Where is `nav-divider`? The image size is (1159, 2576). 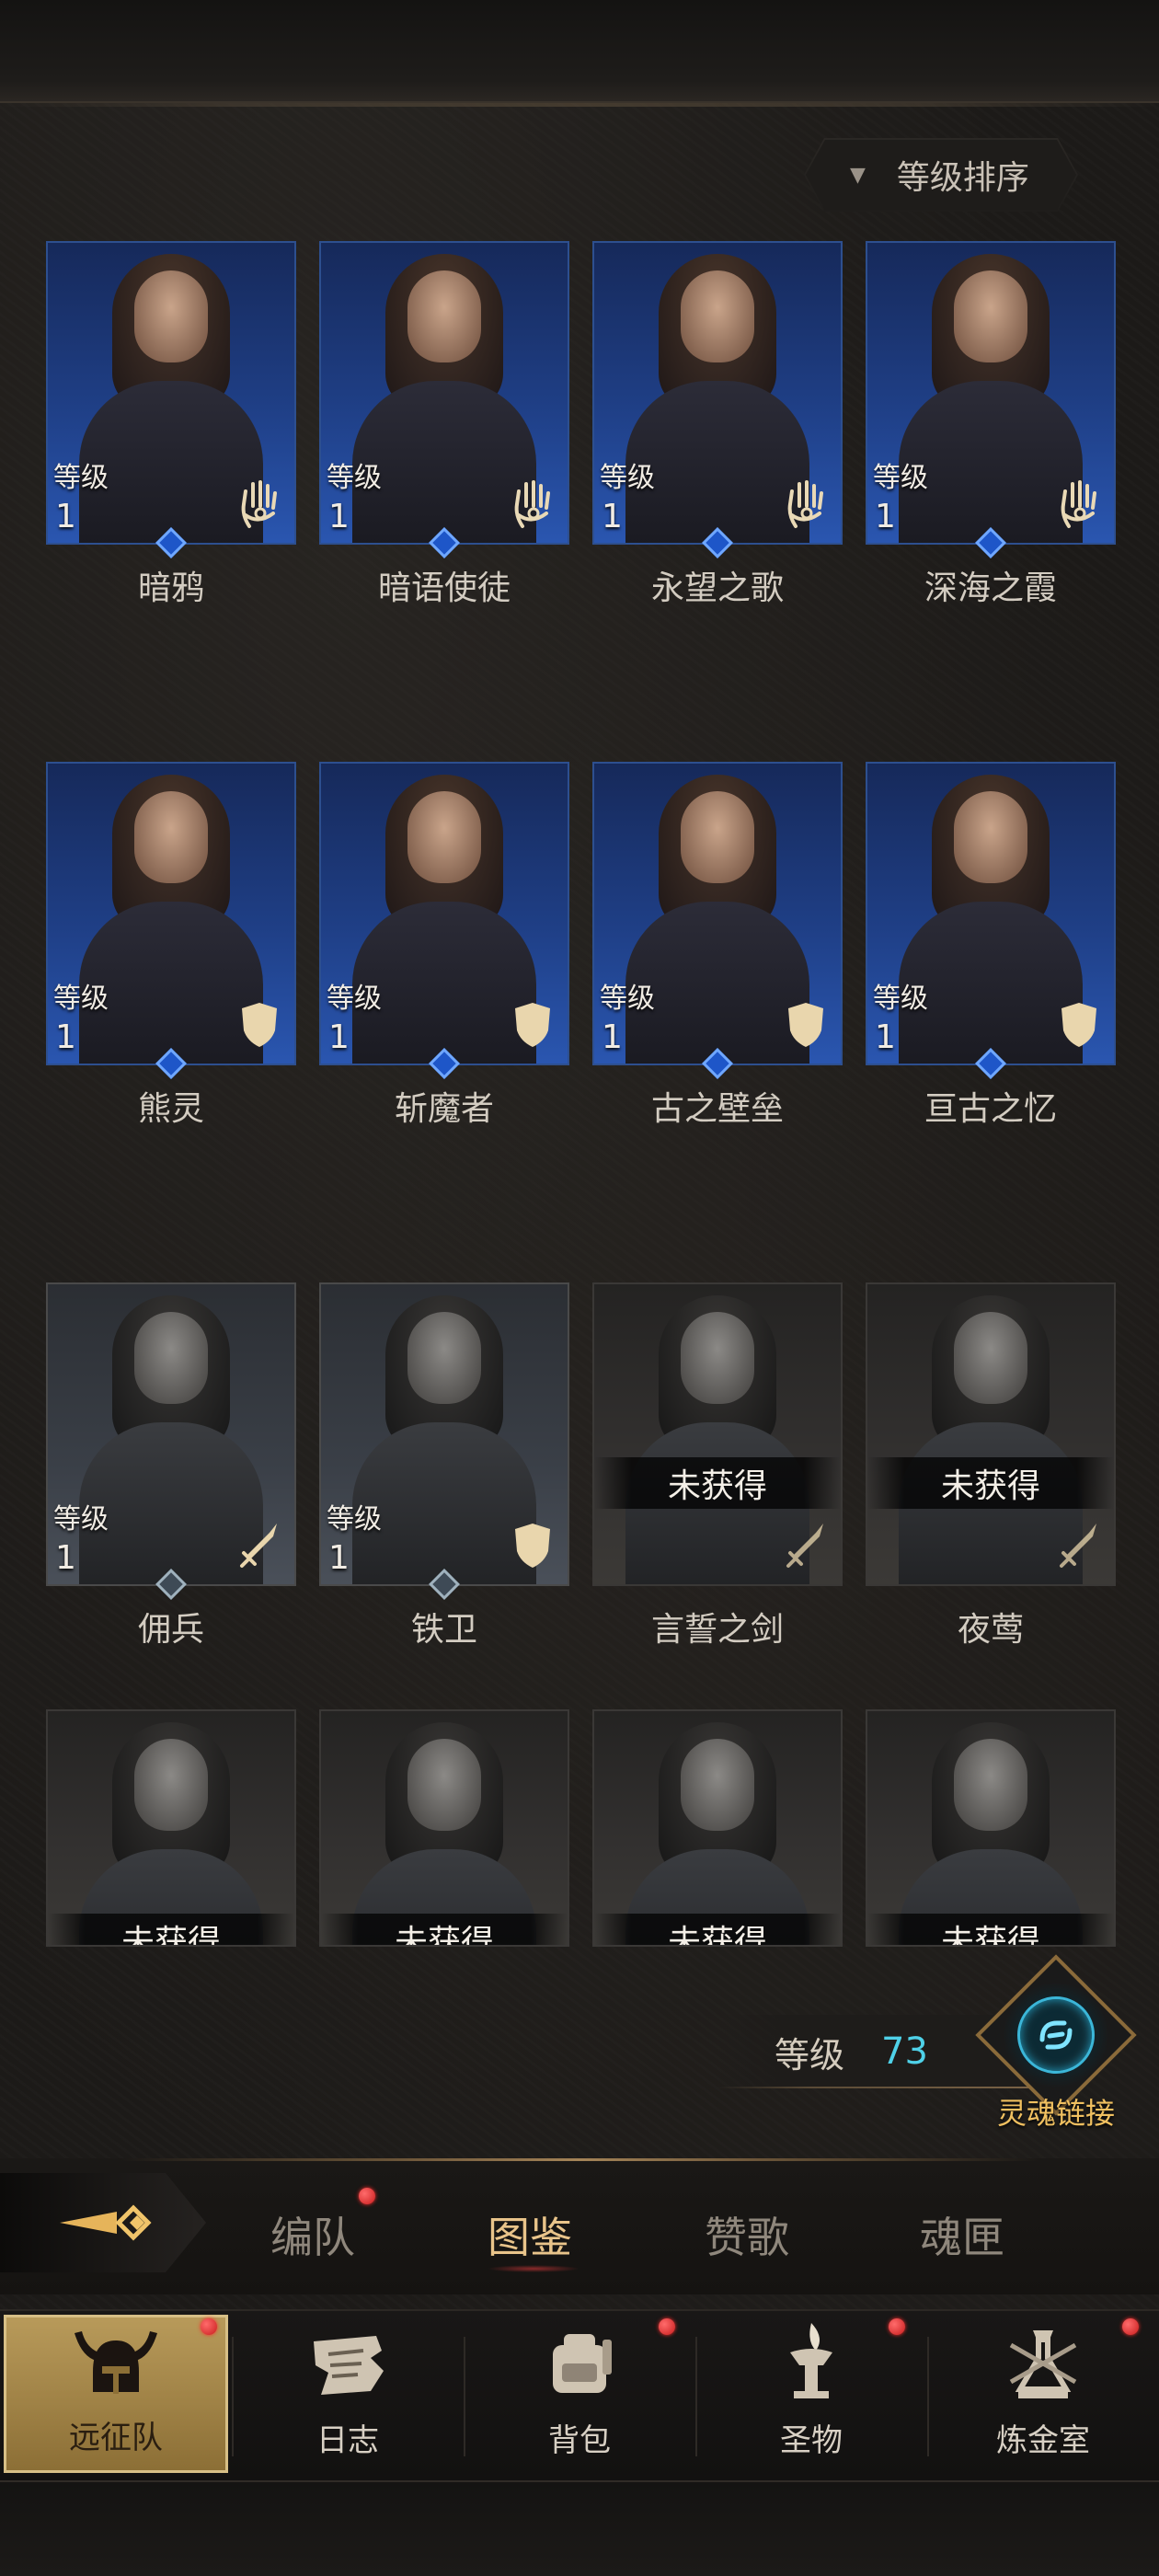
nav-divider is located at coordinates (233, 2396).